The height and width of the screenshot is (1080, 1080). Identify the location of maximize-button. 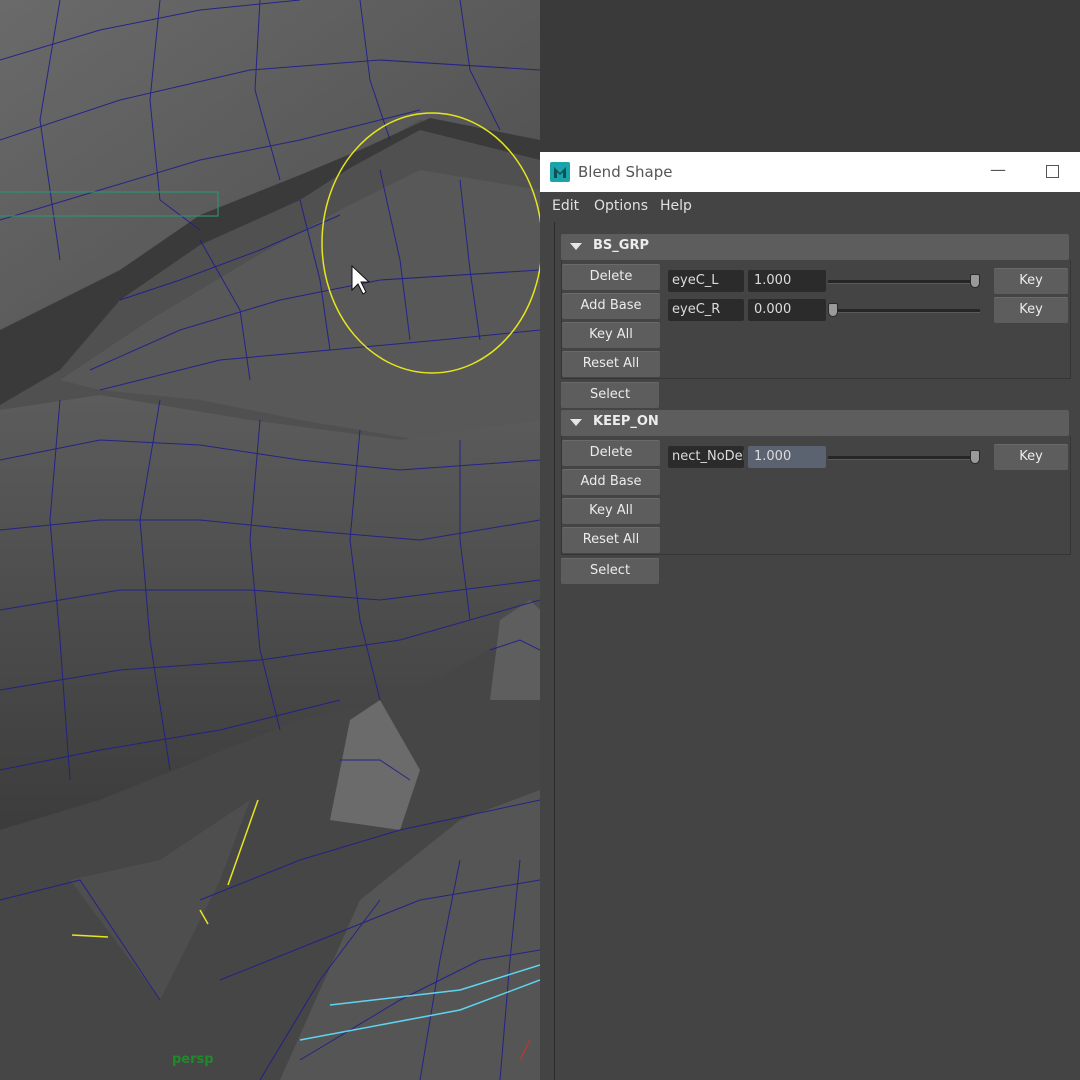
(1052, 171).